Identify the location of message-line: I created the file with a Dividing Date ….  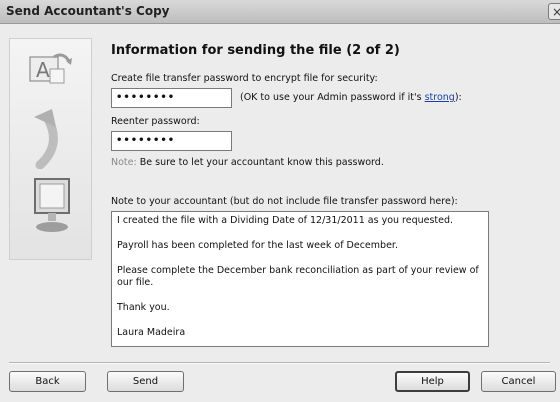
(285, 220).